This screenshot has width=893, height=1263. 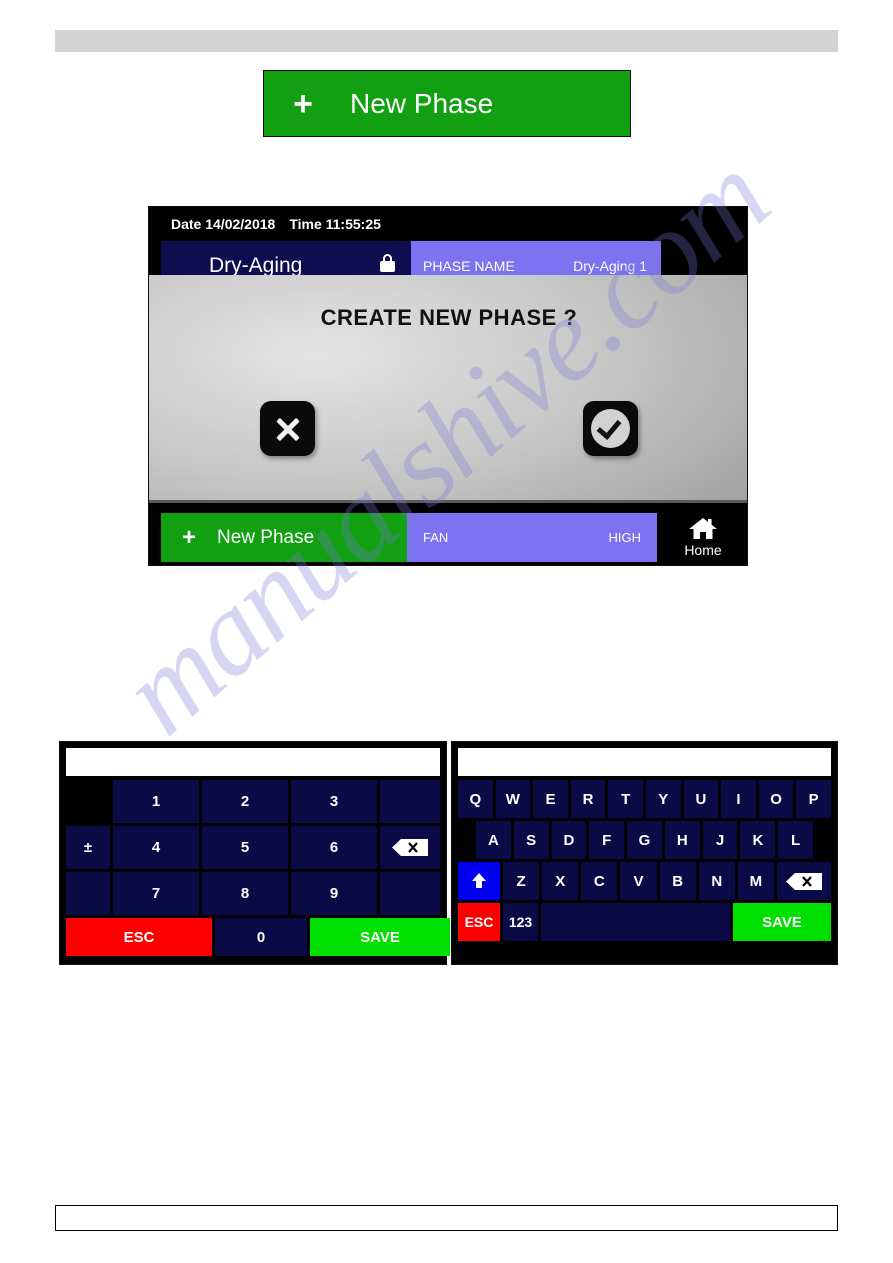 I want to click on shift-arrow-icon, so click(x=479, y=880).